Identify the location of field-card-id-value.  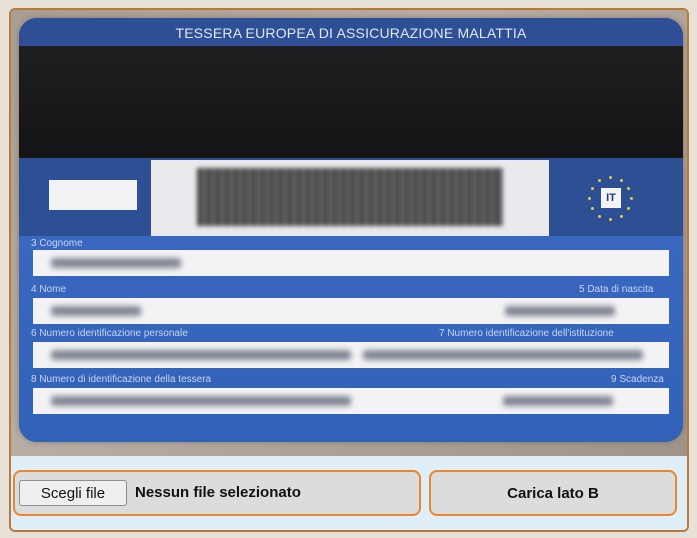
(351, 401).